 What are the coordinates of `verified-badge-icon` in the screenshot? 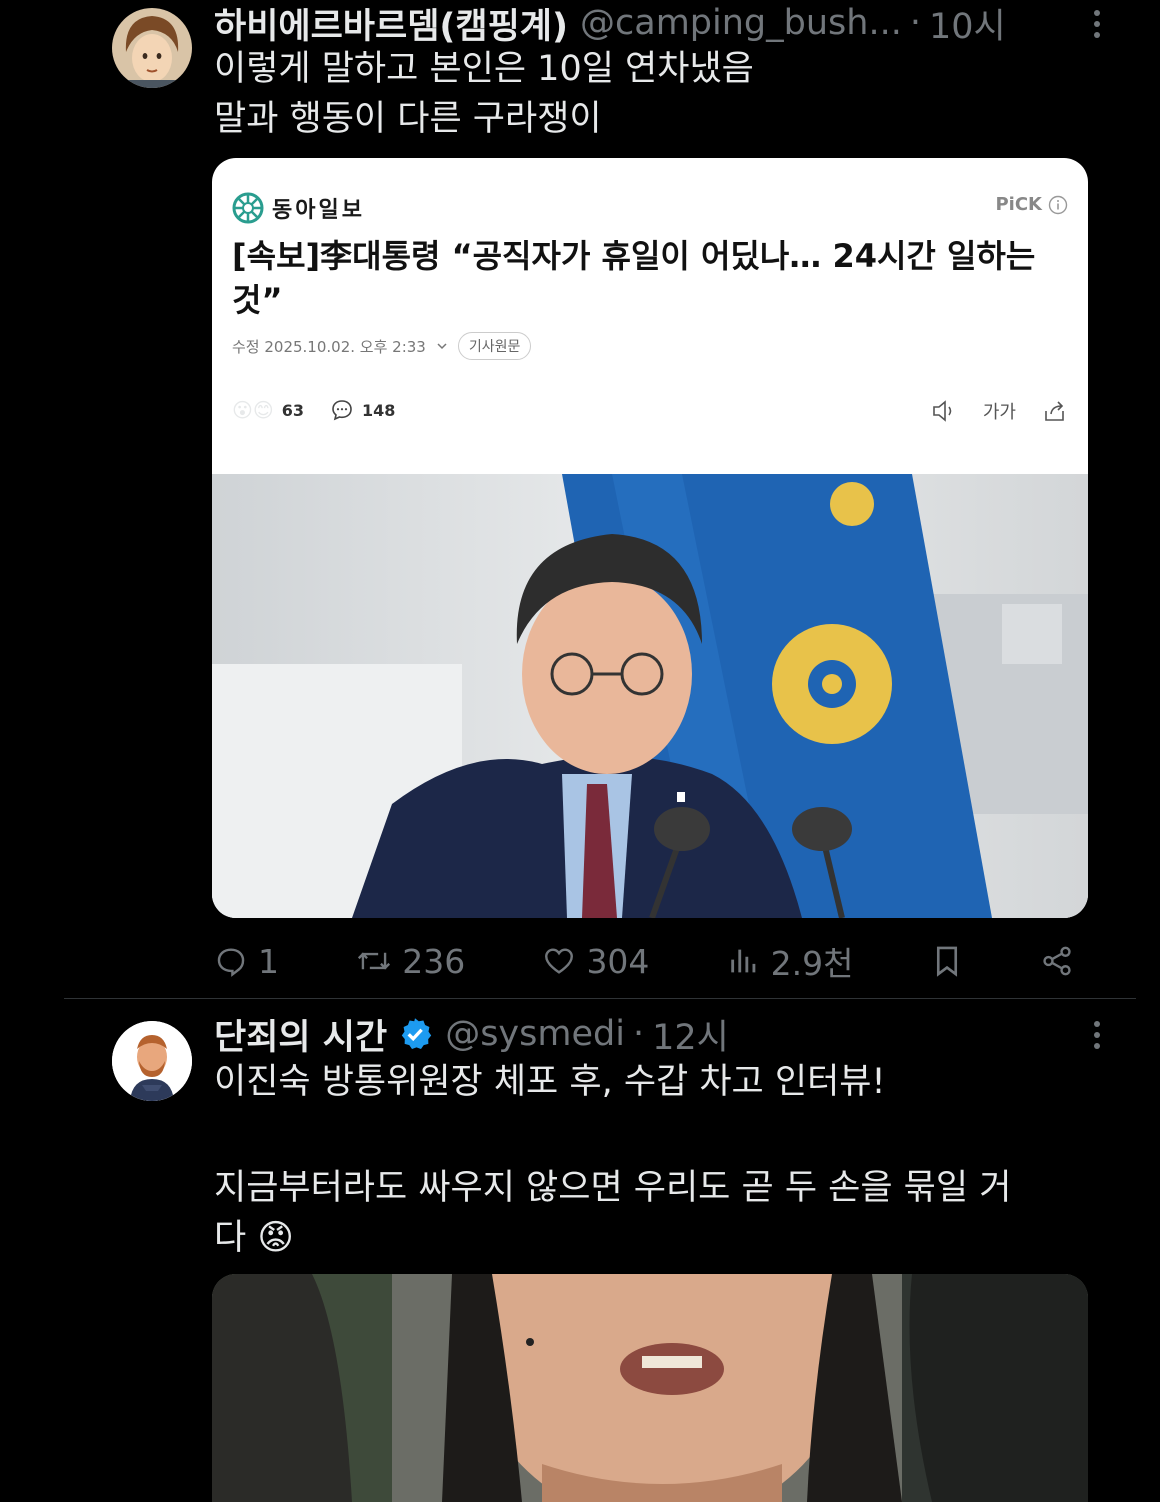 It's located at (415, 1034).